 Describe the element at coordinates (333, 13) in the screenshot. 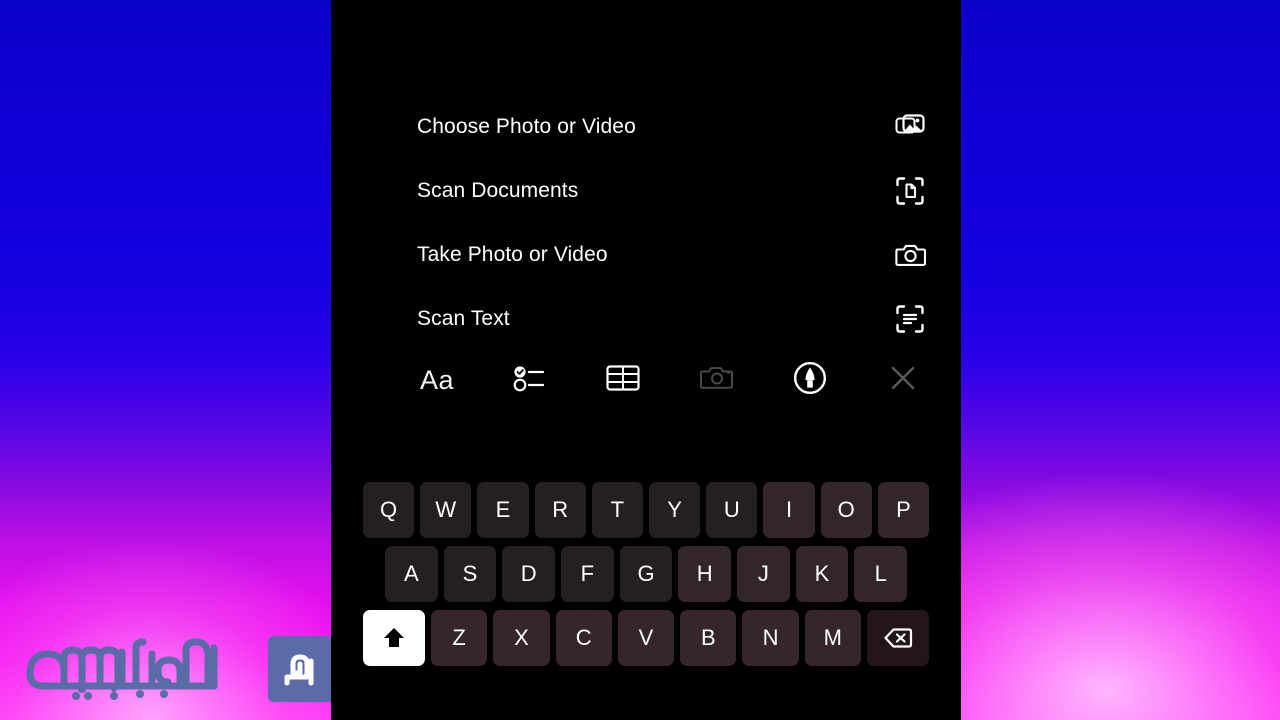

I see `bezel-notch-top` at that location.